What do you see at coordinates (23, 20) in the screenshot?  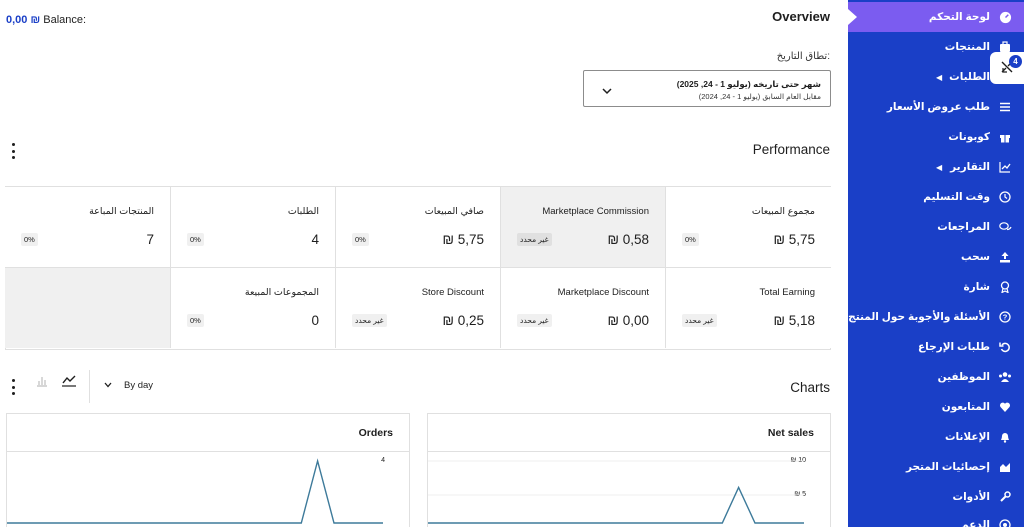 I see `balance-value: 0,00 ₪` at bounding box center [23, 20].